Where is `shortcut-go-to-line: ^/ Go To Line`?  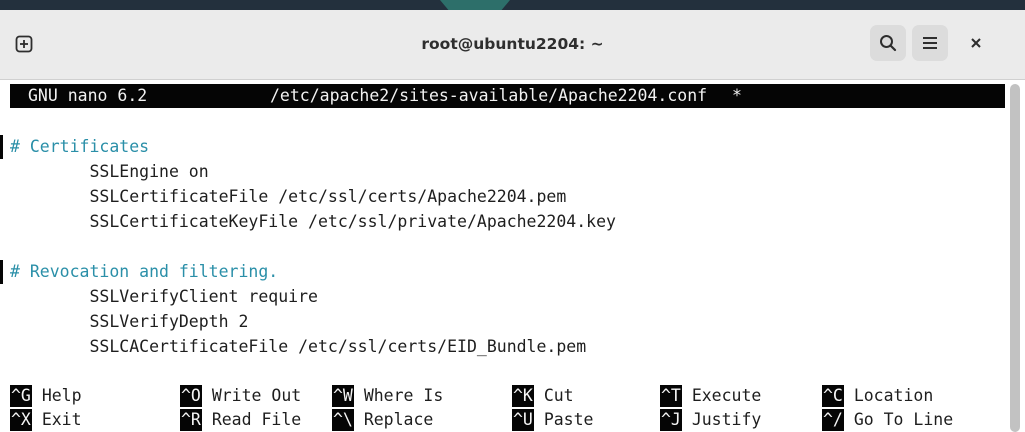
shortcut-go-to-line: ^/ Go To Line is located at coordinates (887, 420).